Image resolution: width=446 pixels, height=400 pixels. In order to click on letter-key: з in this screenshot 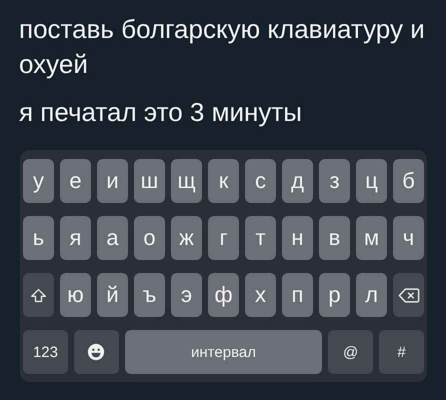, I will do `click(334, 181)`.